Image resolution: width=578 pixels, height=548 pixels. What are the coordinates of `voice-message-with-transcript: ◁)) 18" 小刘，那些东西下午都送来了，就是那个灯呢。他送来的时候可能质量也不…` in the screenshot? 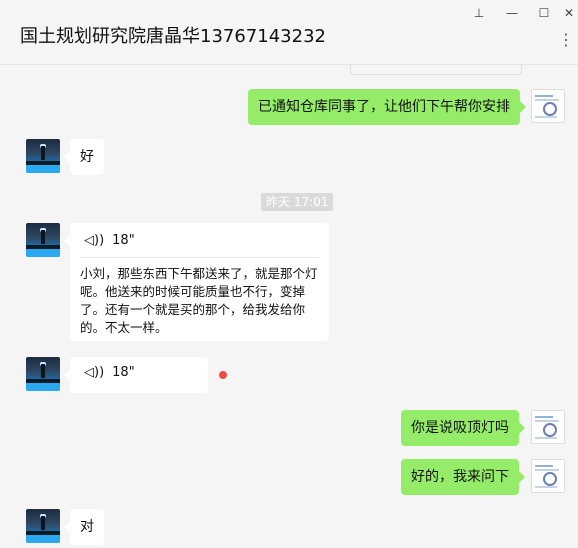 It's located at (196, 282).